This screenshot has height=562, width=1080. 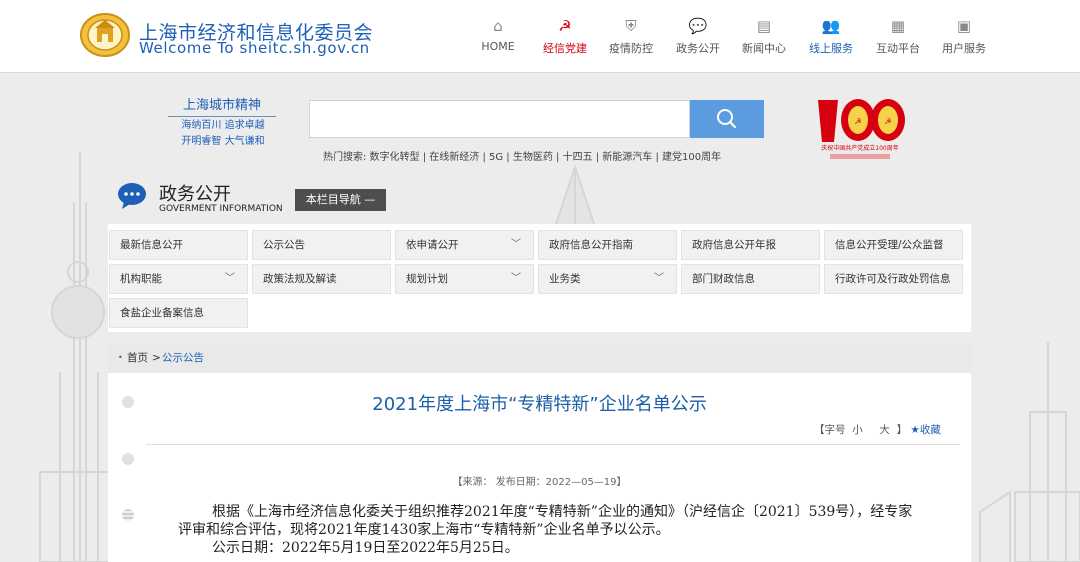 What do you see at coordinates (764, 48) in the screenshot?
I see `nav-label: 新闻中心` at bounding box center [764, 48].